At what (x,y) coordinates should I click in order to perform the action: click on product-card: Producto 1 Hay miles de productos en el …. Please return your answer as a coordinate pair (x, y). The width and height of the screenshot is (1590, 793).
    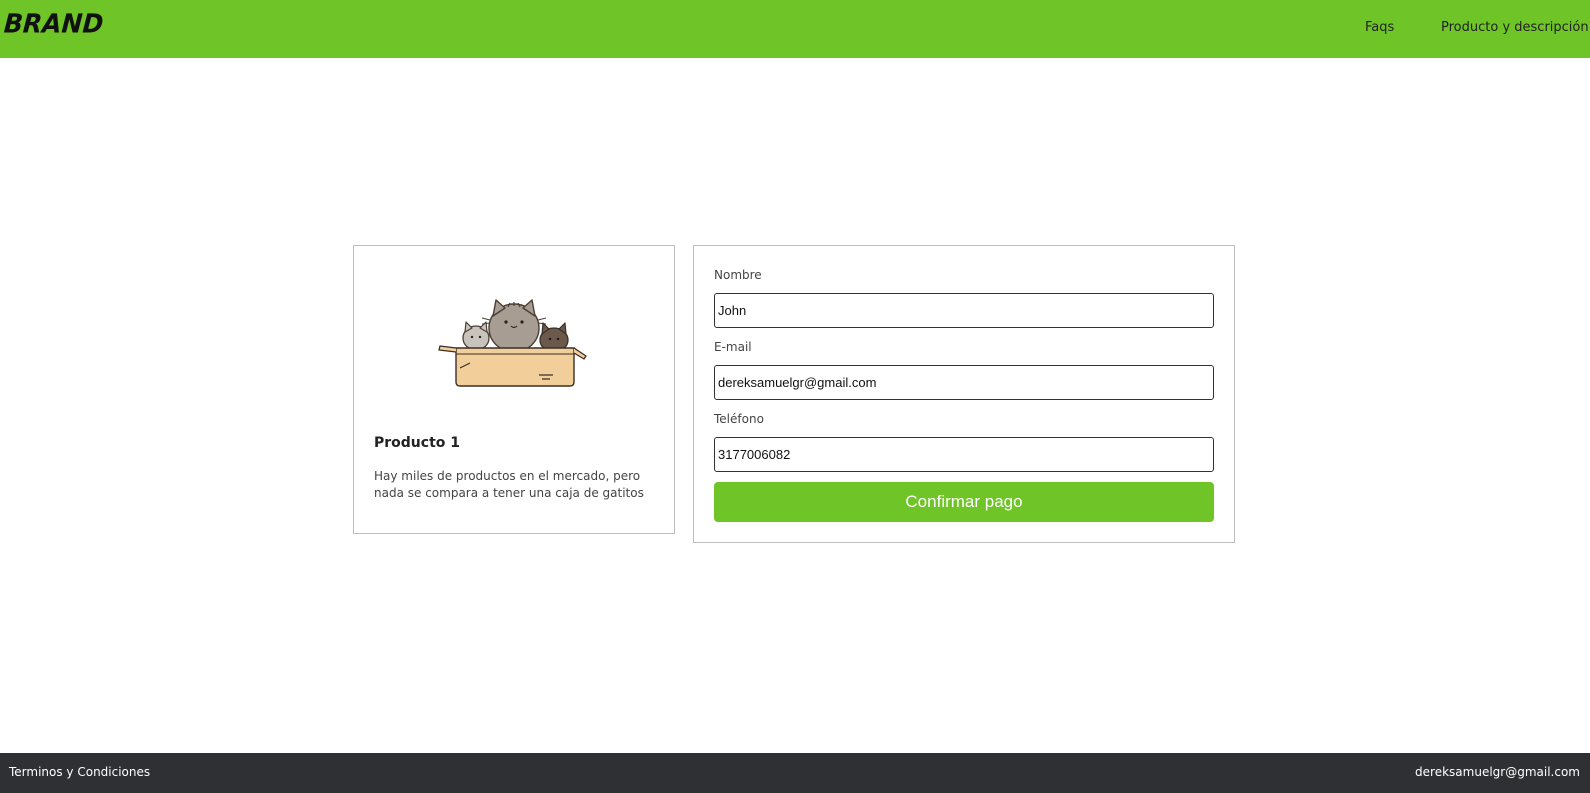
    Looking at the image, I should click on (514, 389).